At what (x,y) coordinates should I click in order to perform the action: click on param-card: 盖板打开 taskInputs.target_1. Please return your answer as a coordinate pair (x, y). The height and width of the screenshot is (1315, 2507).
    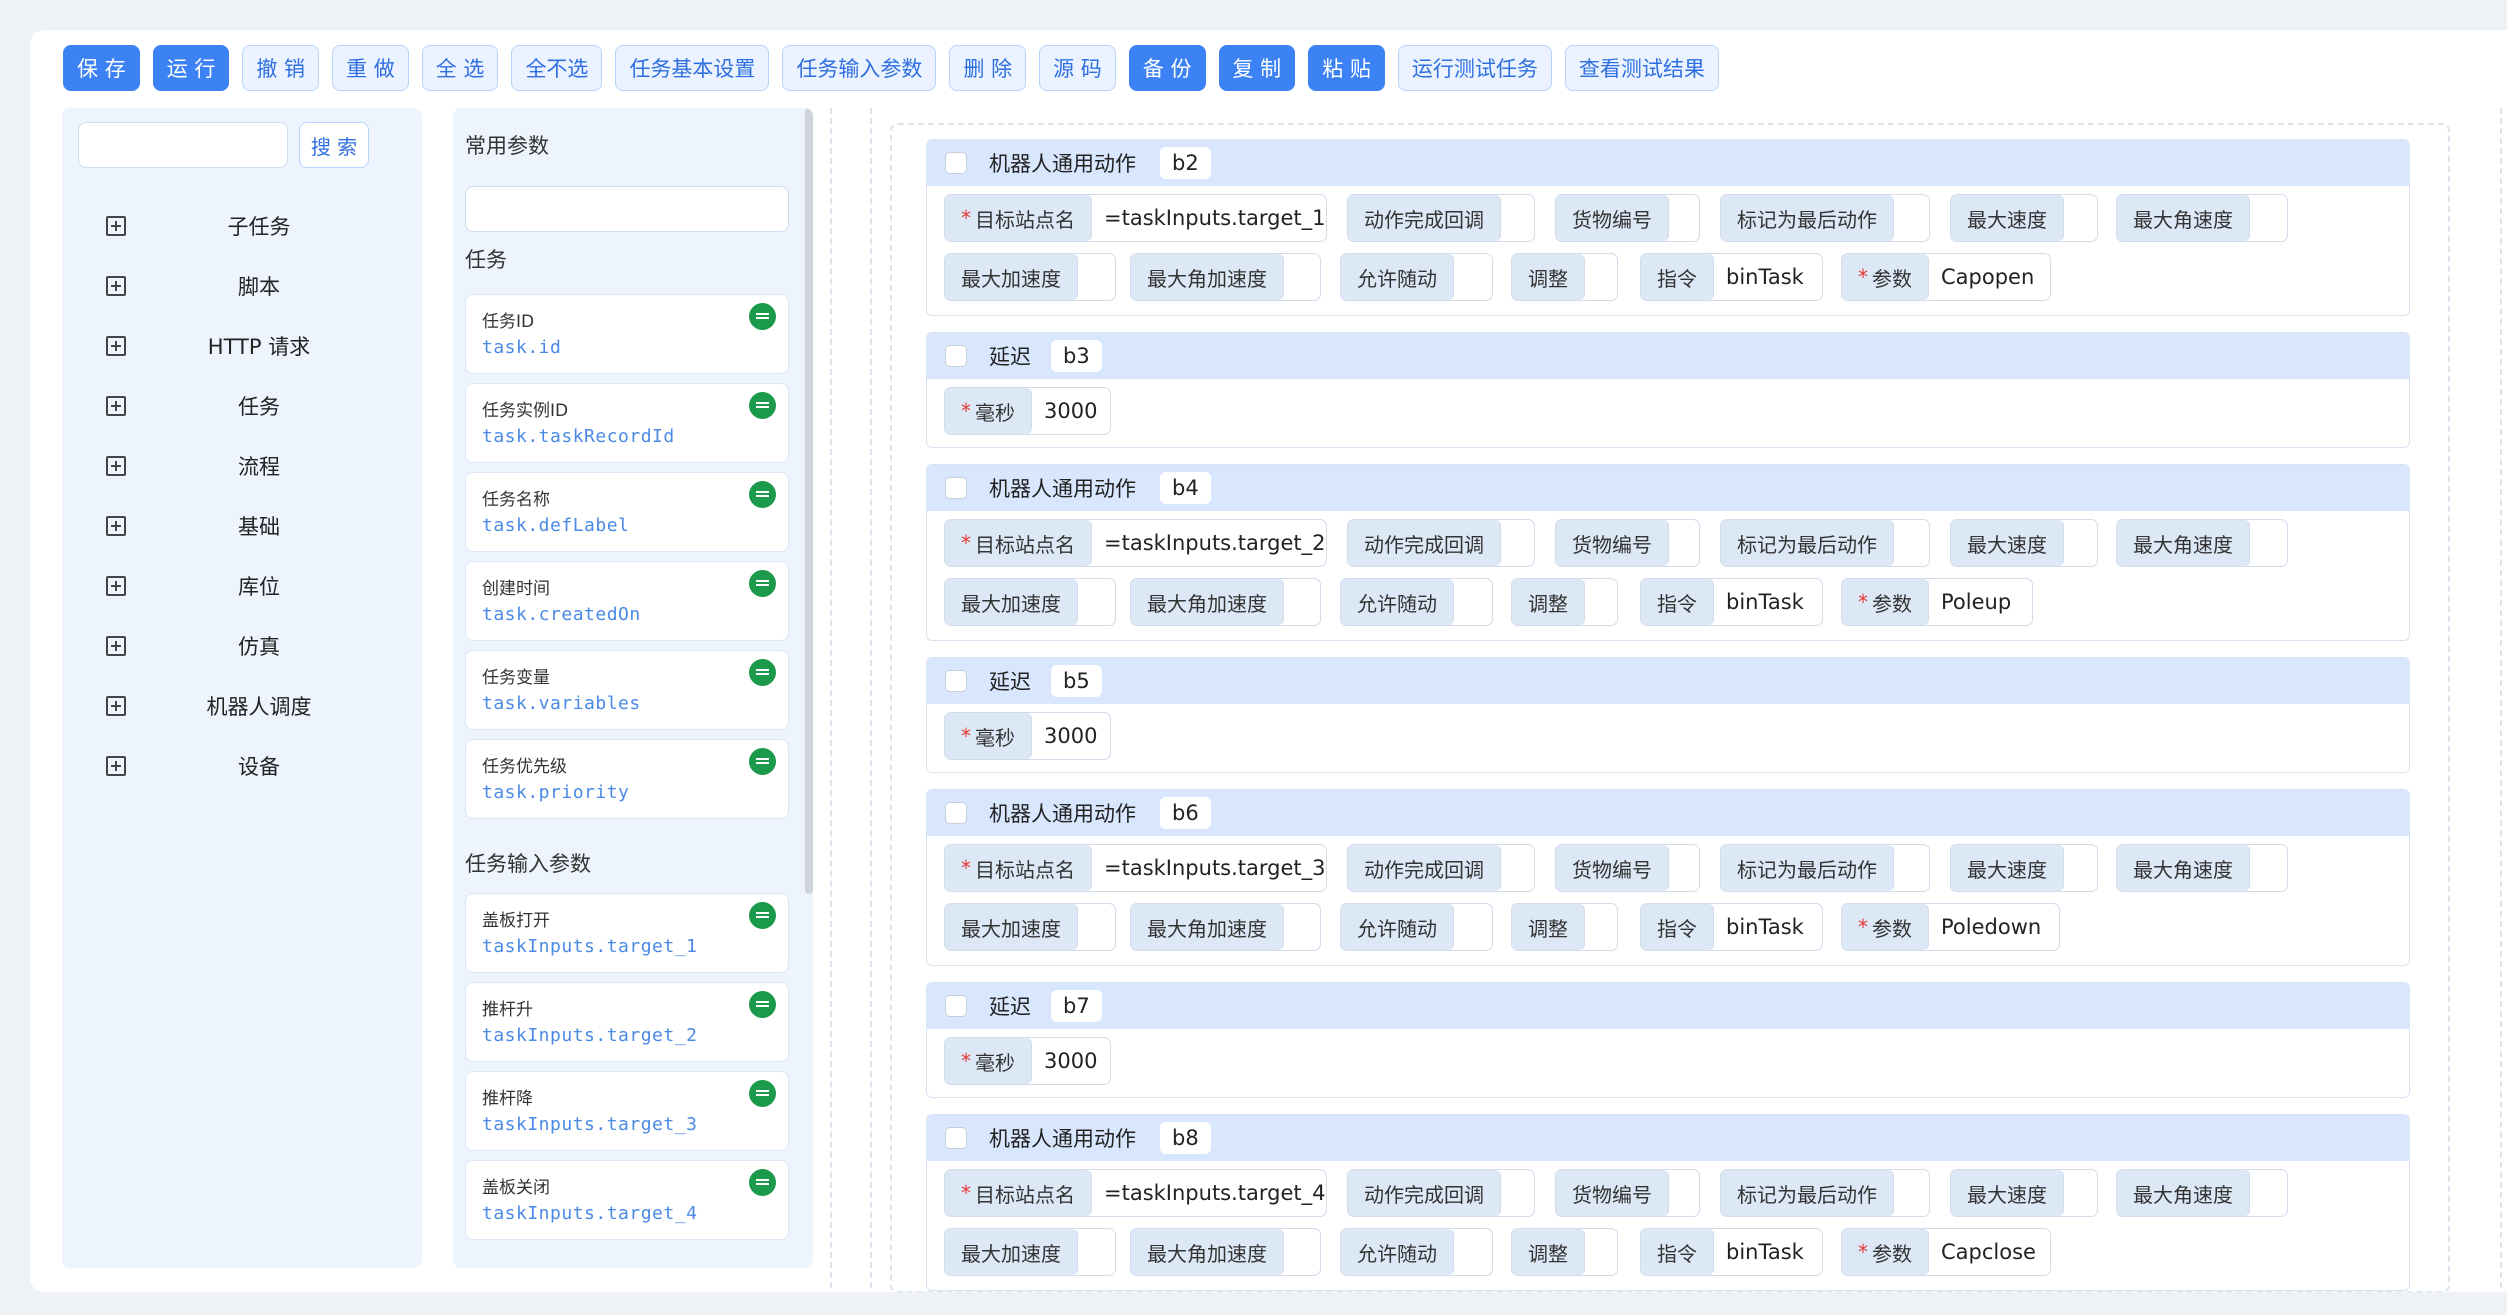
    Looking at the image, I should click on (627, 933).